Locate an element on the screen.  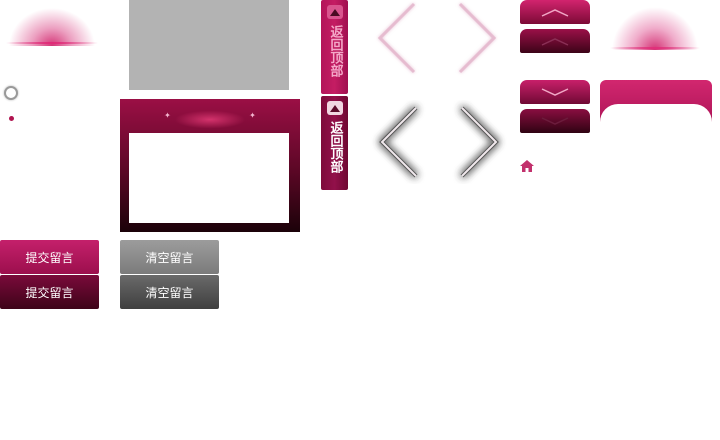
home-icon is located at coordinates (527, 166).